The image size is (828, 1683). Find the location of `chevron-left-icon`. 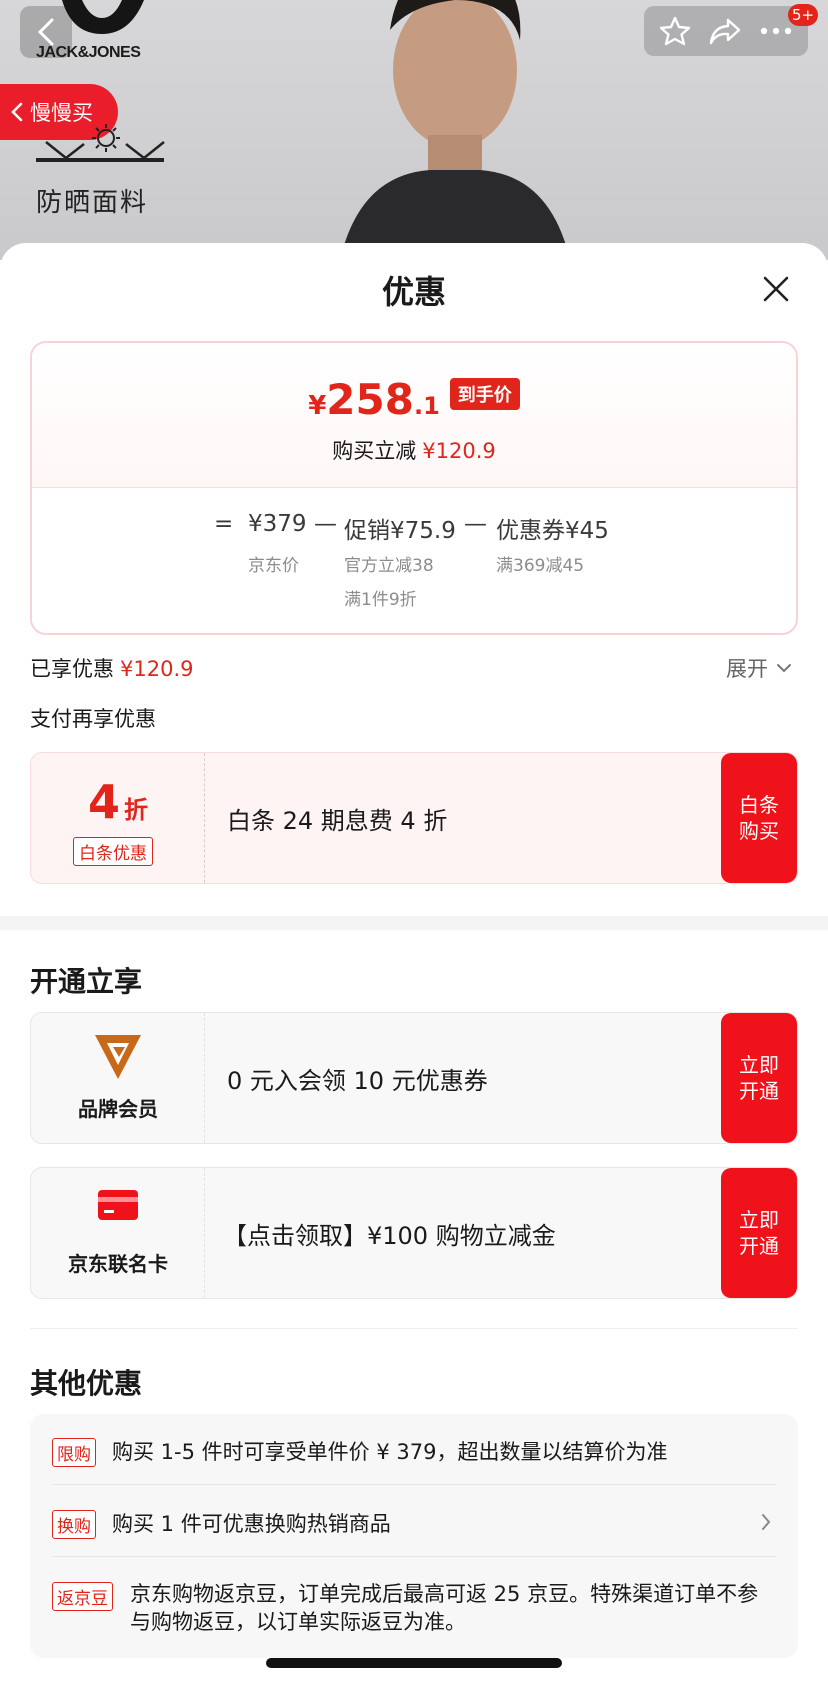

chevron-left-icon is located at coordinates (17, 112).